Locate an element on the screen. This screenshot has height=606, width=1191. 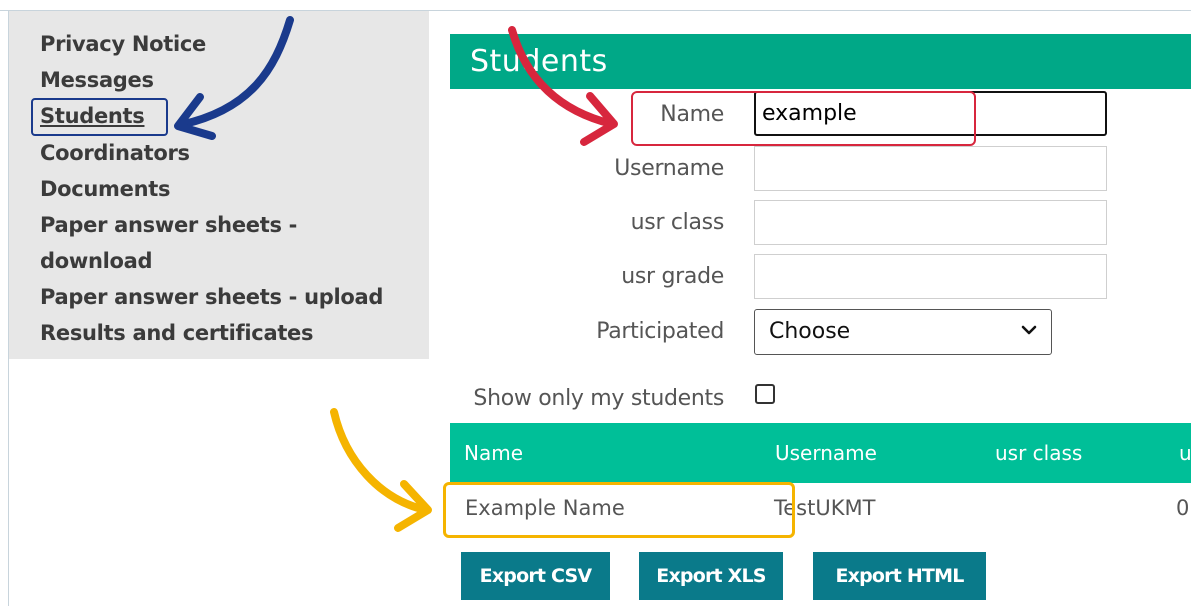
yellow-arrow-icon is located at coordinates (380, 461).